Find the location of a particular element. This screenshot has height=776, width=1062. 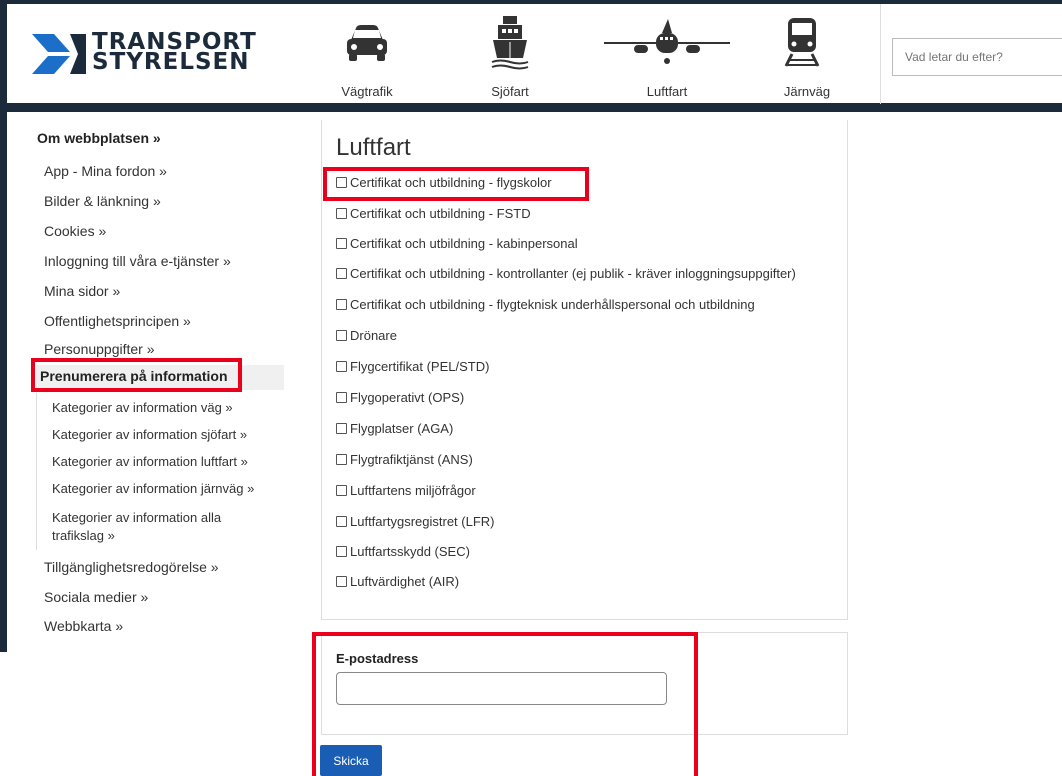

header-bottom-bar is located at coordinates (531, 107).